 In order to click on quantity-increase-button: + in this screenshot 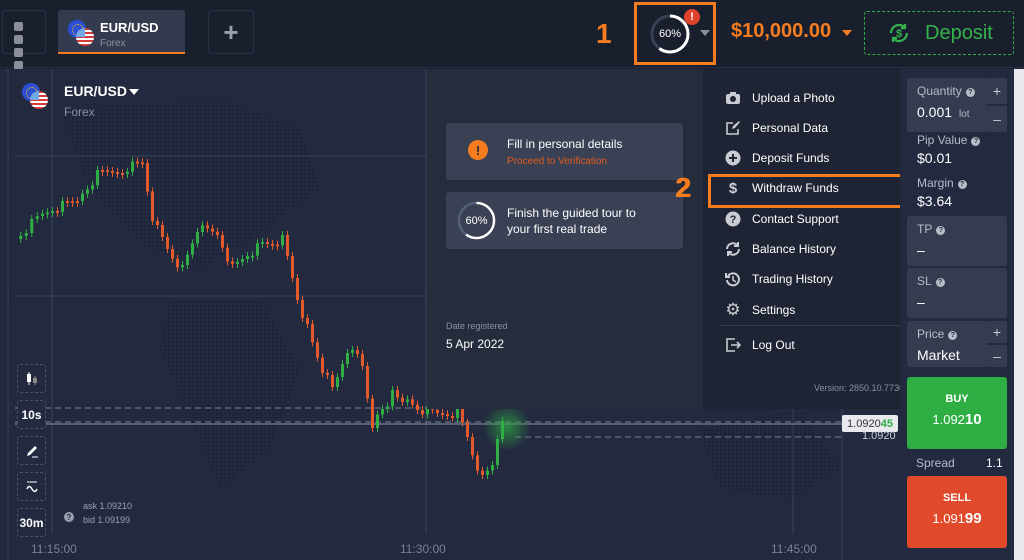, I will do `click(997, 91)`.